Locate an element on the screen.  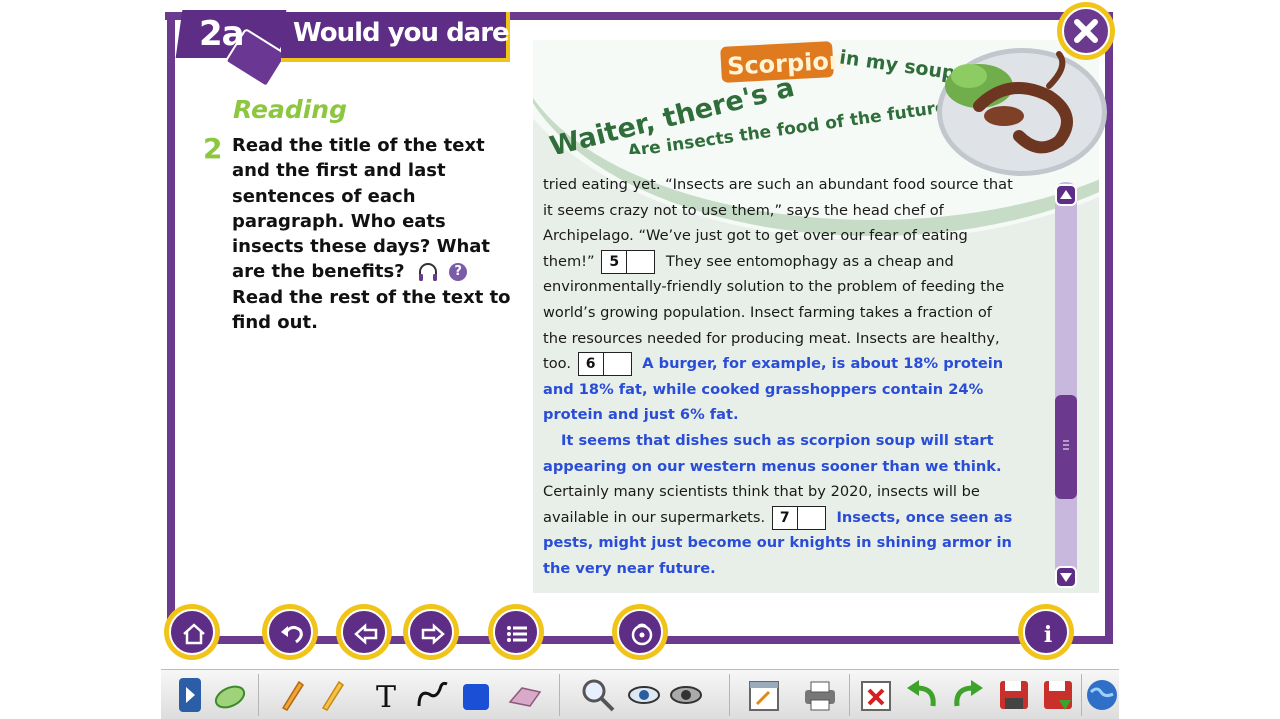
zoom-tool is located at coordinates (598, 695).